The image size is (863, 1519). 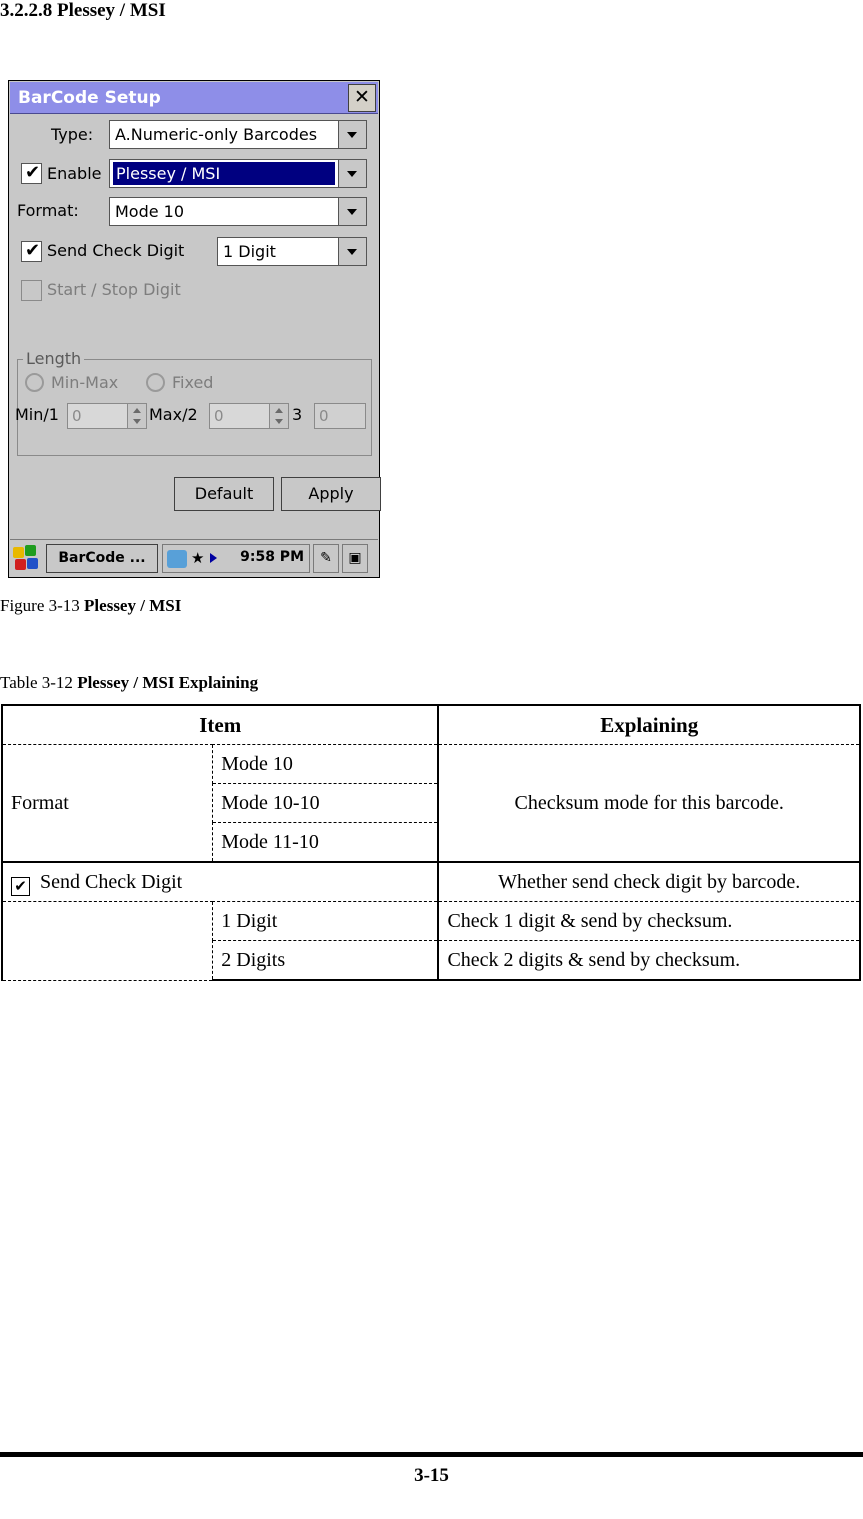 What do you see at coordinates (362, 98) in the screenshot?
I see `close-icon: ✕` at bounding box center [362, 98].